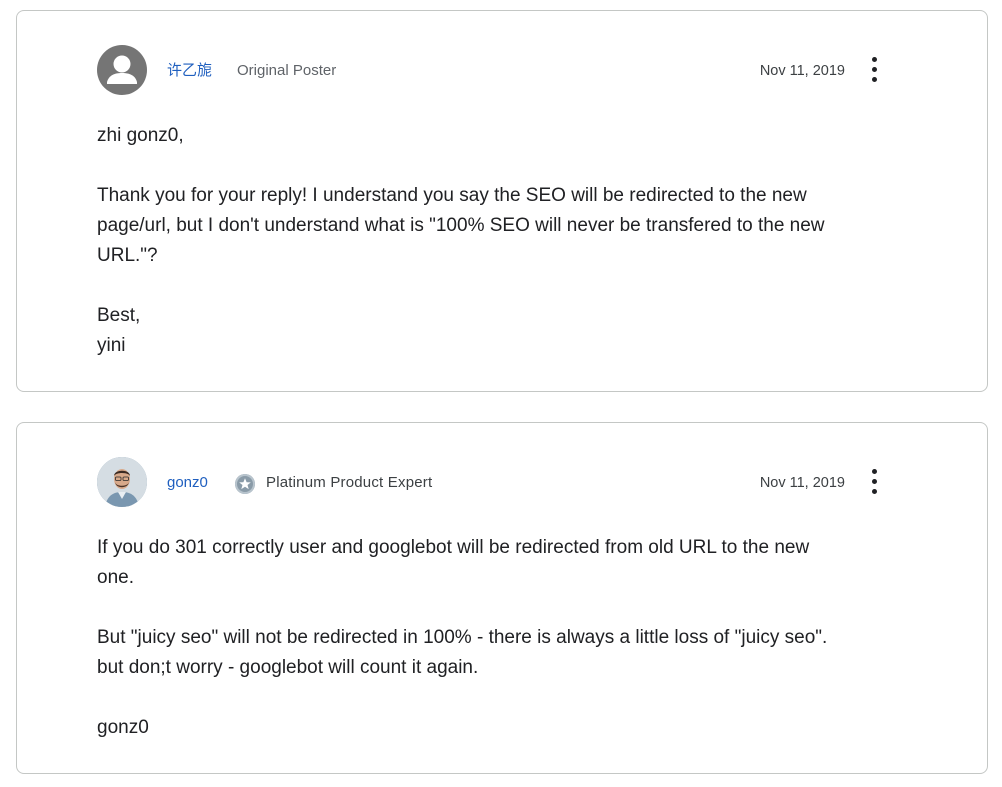 The image size is (1002, 787). Describe the element at coordinates (492, 71) in the screenshot. I see `post-header: 许乙旎 Original Poster Nov 11, 2019` at that location.